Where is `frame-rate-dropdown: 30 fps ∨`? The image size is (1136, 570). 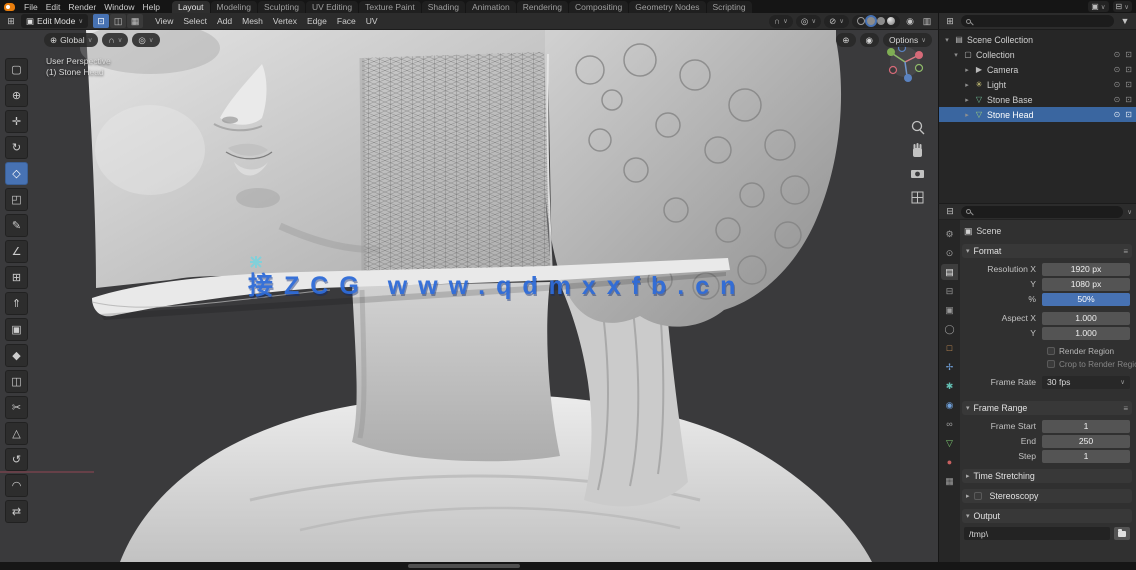 frame-rate-dropdown: 30 fps ∨ is located at coordinates (1086, 382).